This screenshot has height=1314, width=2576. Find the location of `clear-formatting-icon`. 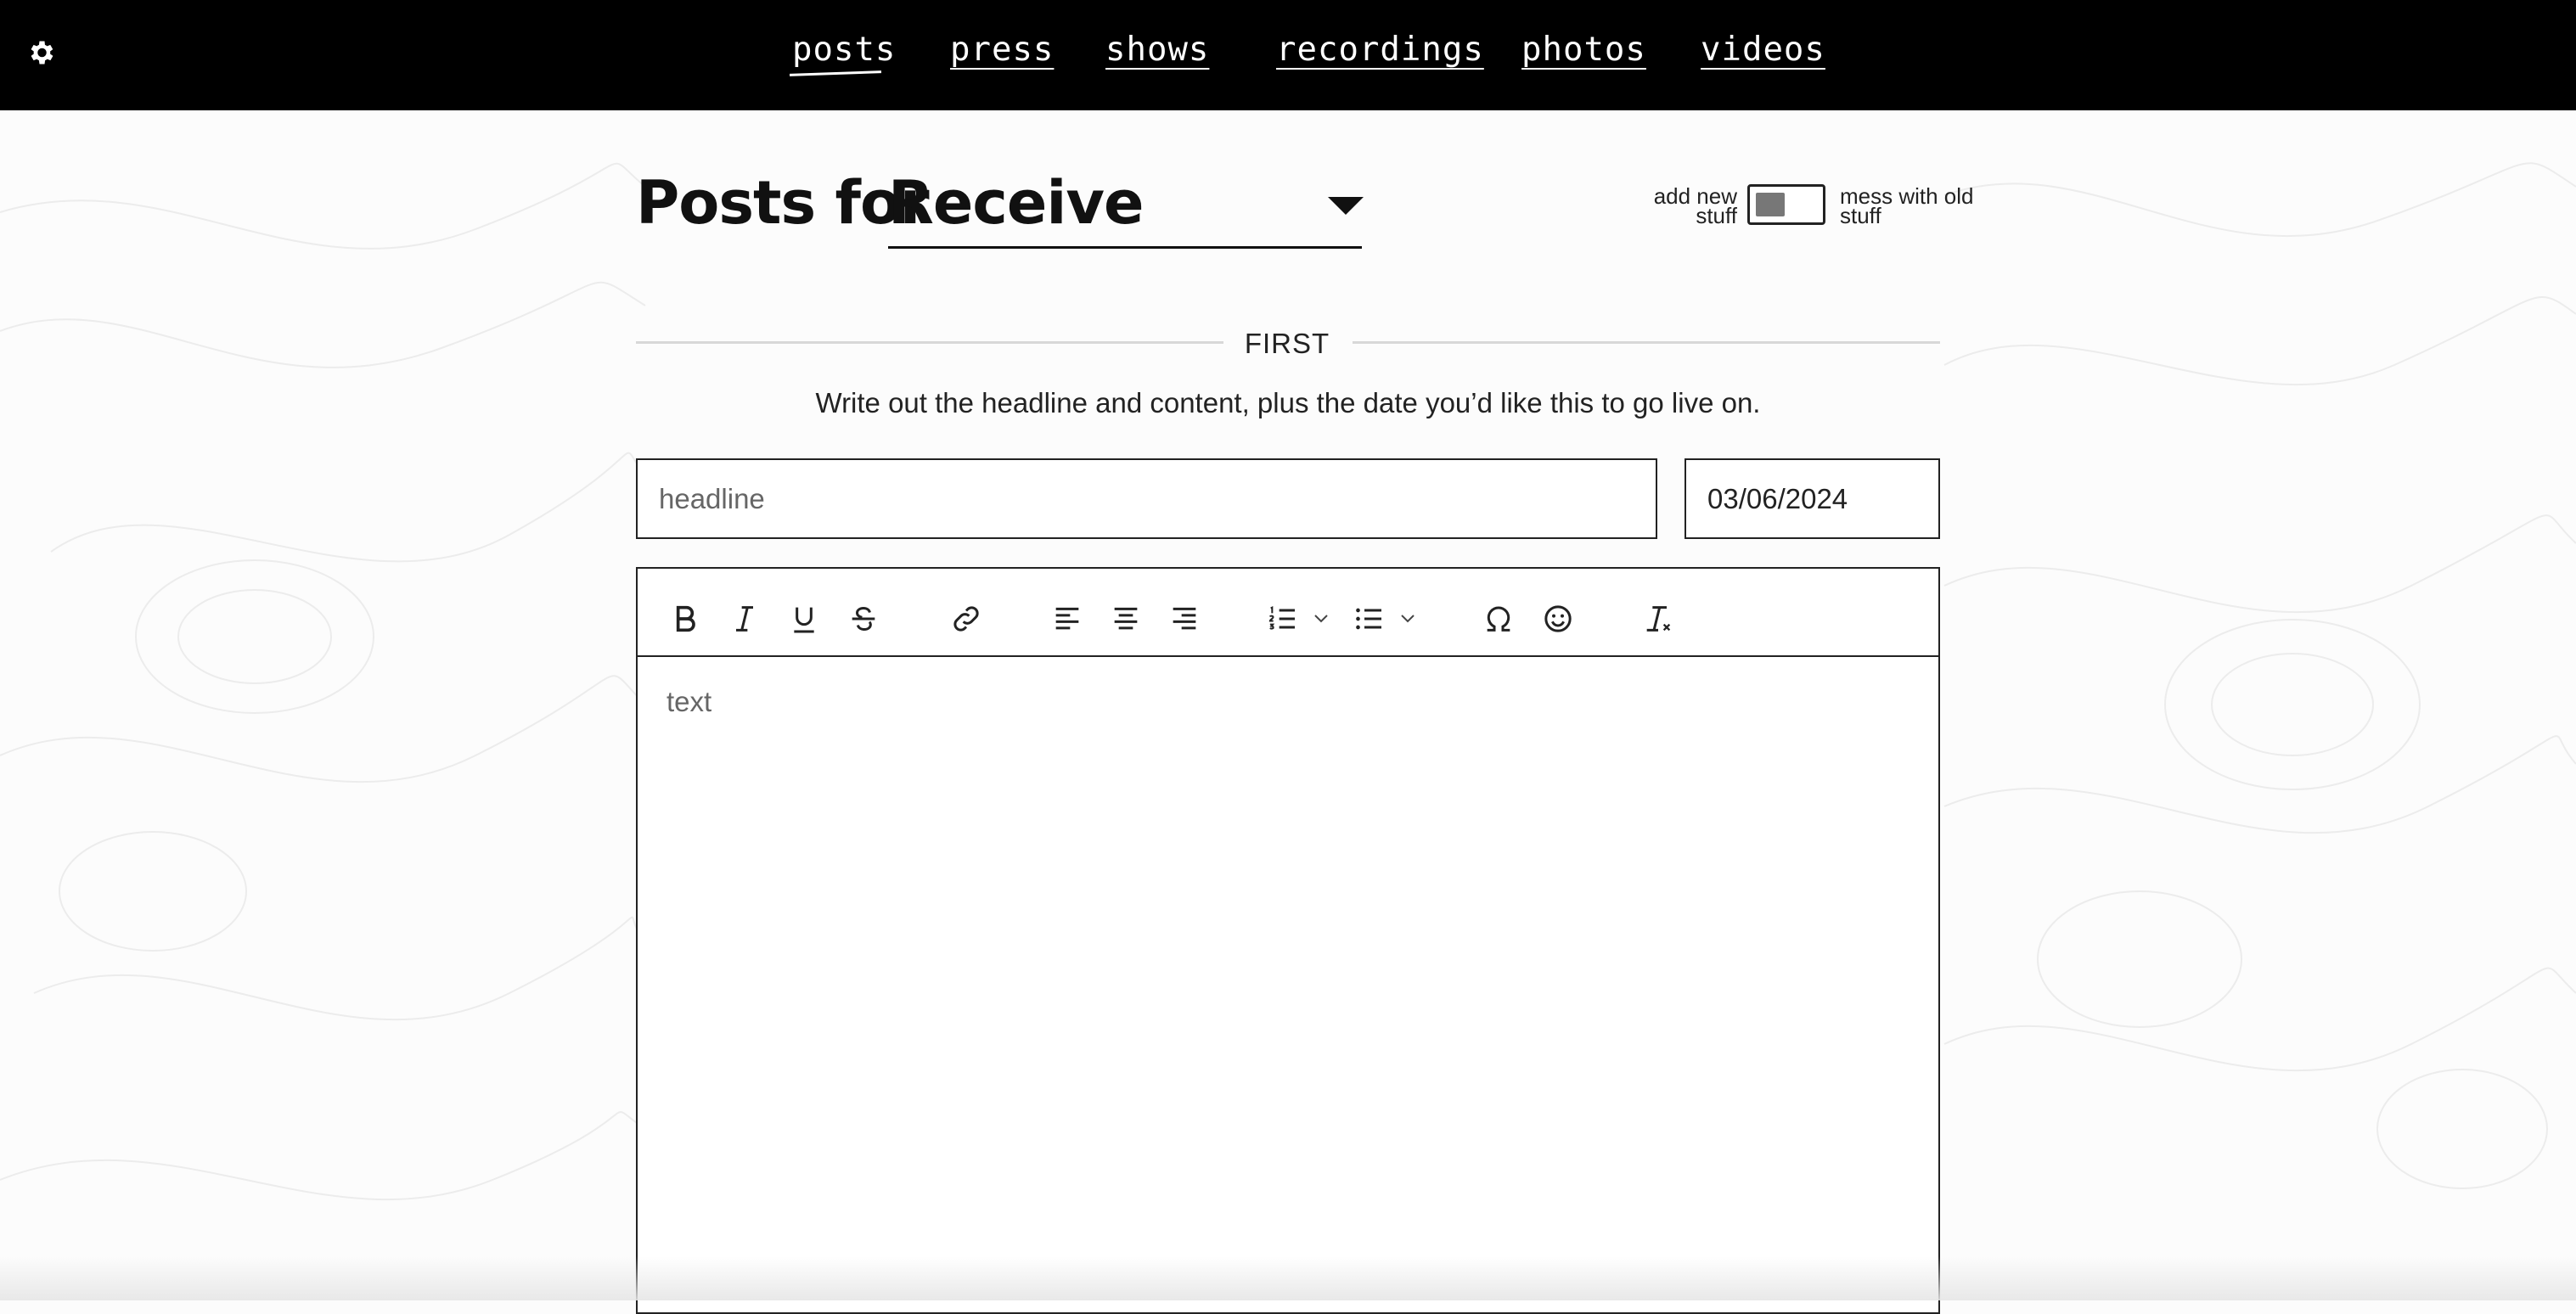

clear-formatting-icon is located at coordinates (1658, 618).